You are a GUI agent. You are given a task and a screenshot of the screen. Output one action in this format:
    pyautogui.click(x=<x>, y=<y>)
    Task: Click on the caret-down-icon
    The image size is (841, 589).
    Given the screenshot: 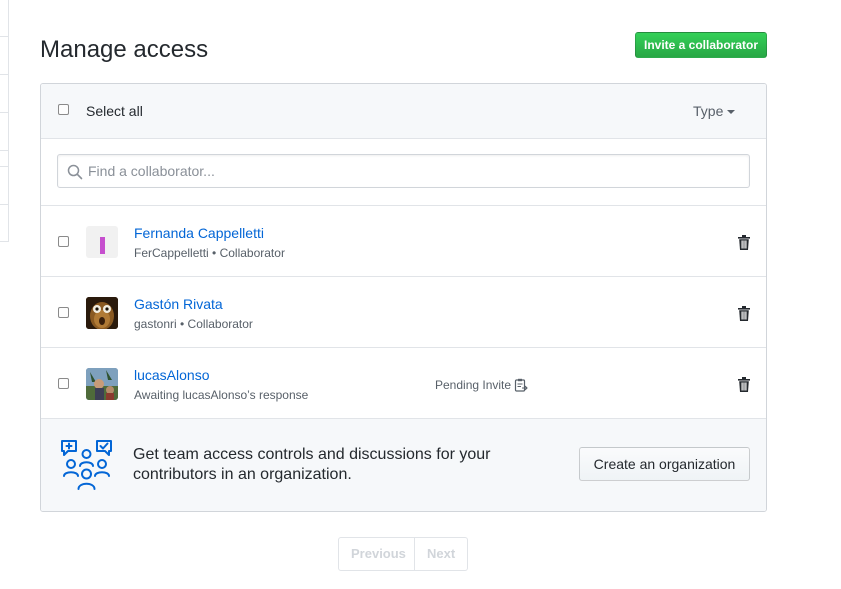 What is the action you would take?
    pyautogui.click(x=731, y=112)
    